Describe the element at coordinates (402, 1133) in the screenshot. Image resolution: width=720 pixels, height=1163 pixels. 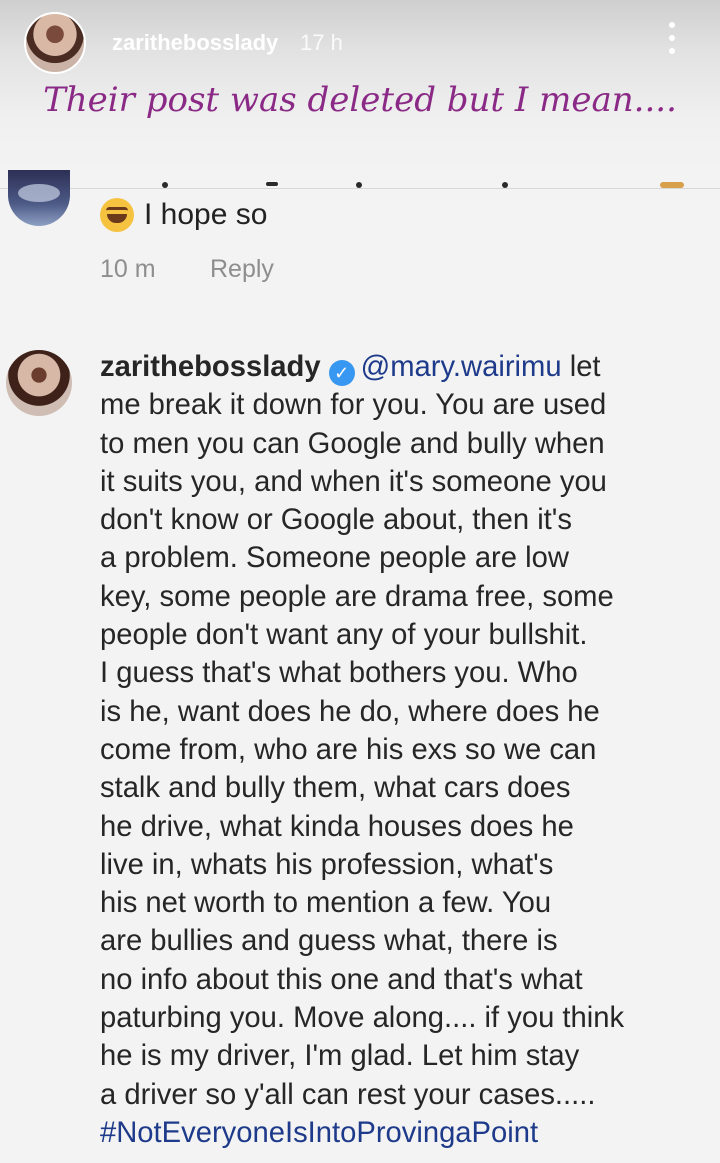
I see `hashtag-link: #NotEveryoneIsIntoProvingaPoint` at that location.